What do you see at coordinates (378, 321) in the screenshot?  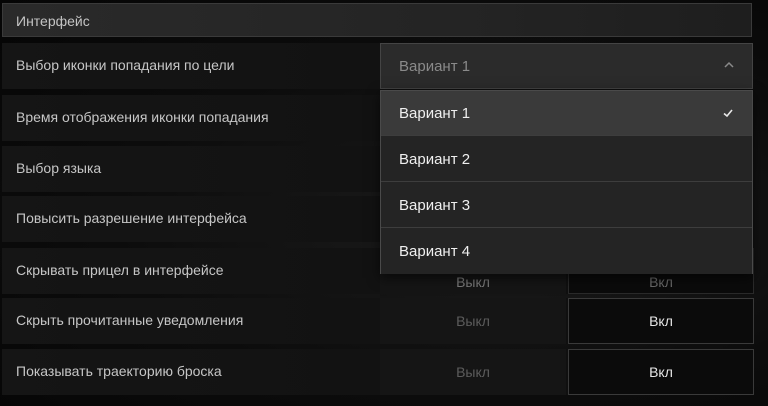 I see `setting-row-hide-read-notifications: Скрыть прочитанные уведомления Выкл Вкл` at bounding box center [378, 321].